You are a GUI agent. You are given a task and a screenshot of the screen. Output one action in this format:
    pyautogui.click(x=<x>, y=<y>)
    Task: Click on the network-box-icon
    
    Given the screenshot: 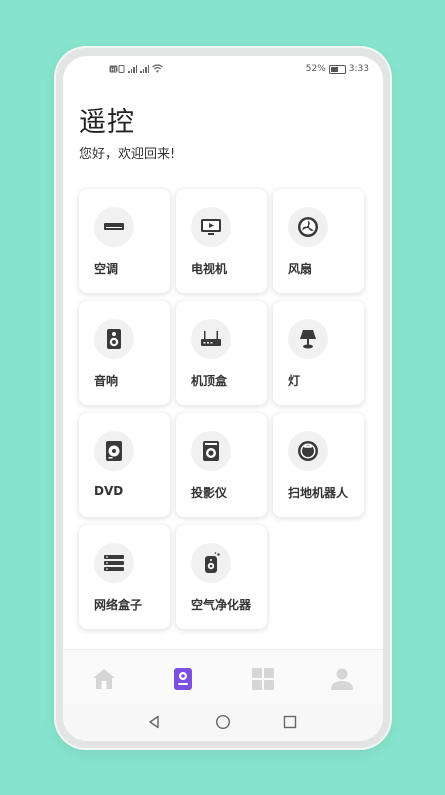 What is the action you would take?
    pyautogui.click(x=114, y=563)
    